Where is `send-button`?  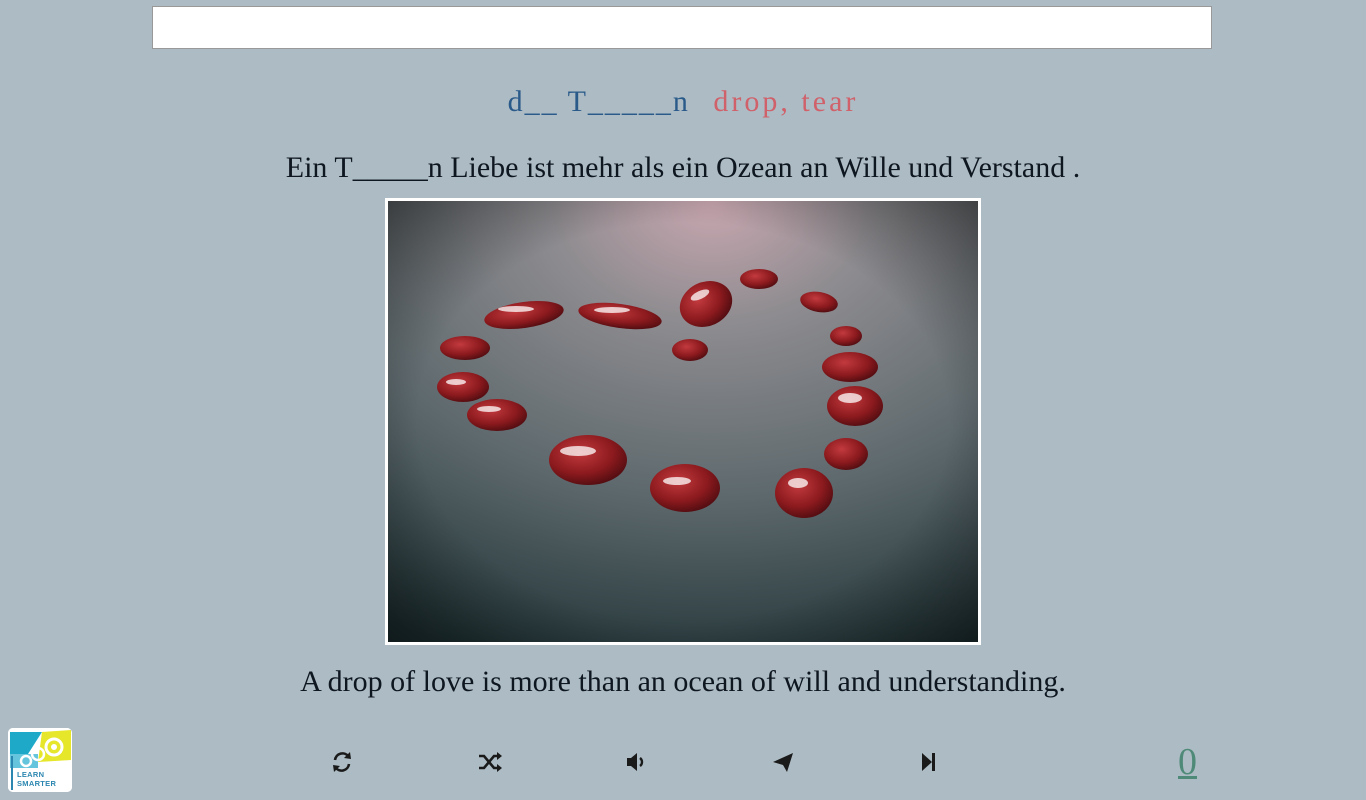 send-button is located at coordinates (783, 762).